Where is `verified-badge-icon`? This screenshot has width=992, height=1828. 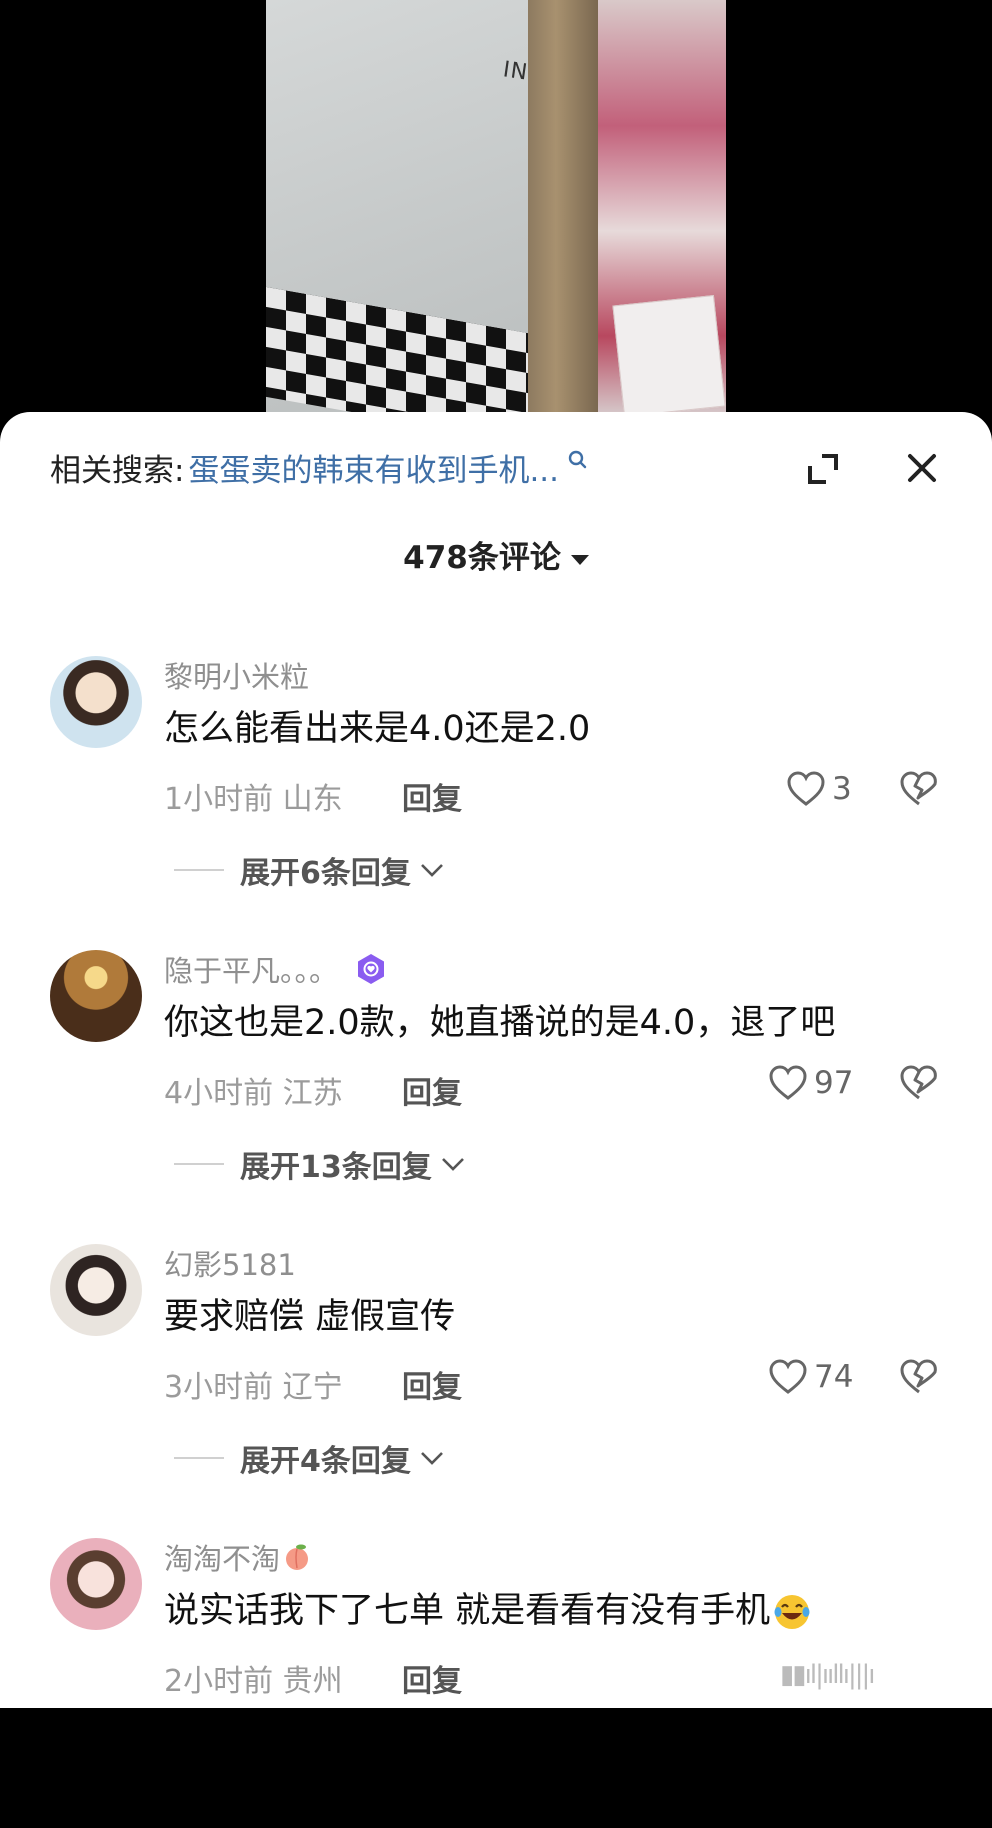 verified-badge-icon is located at coordinates (371, 969).